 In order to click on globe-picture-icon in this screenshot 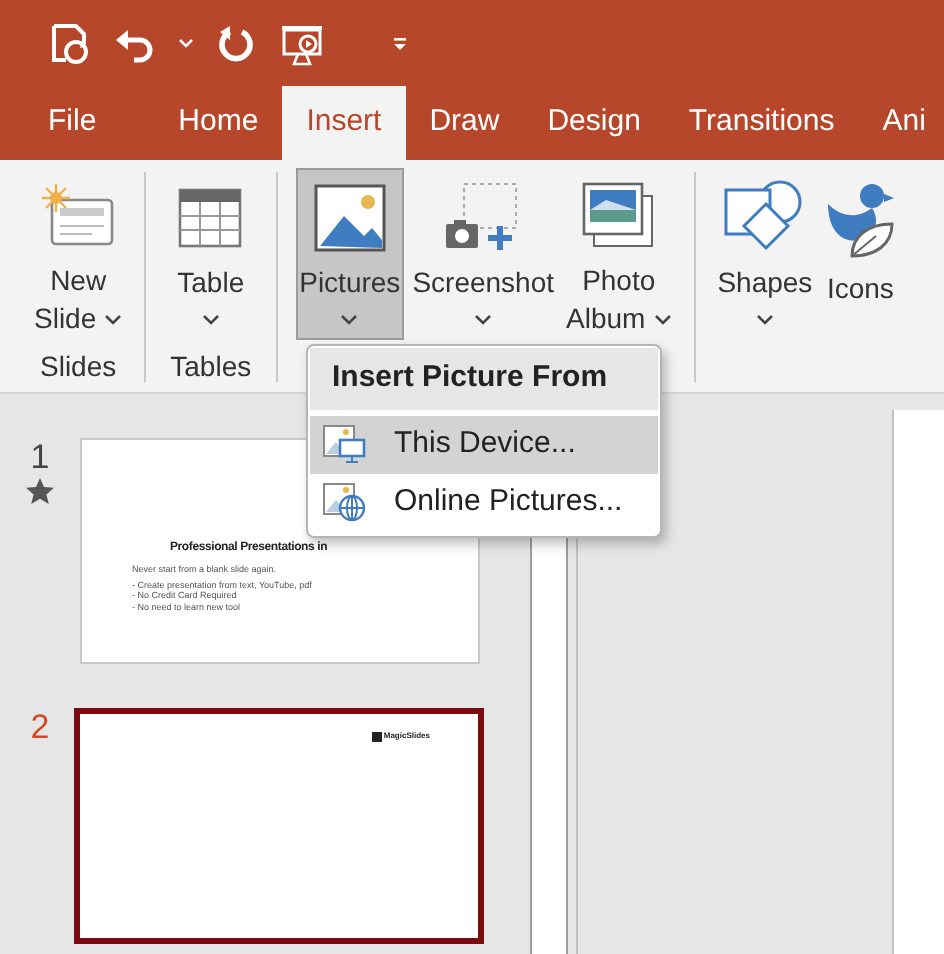, I will do `click(344, 502)`.